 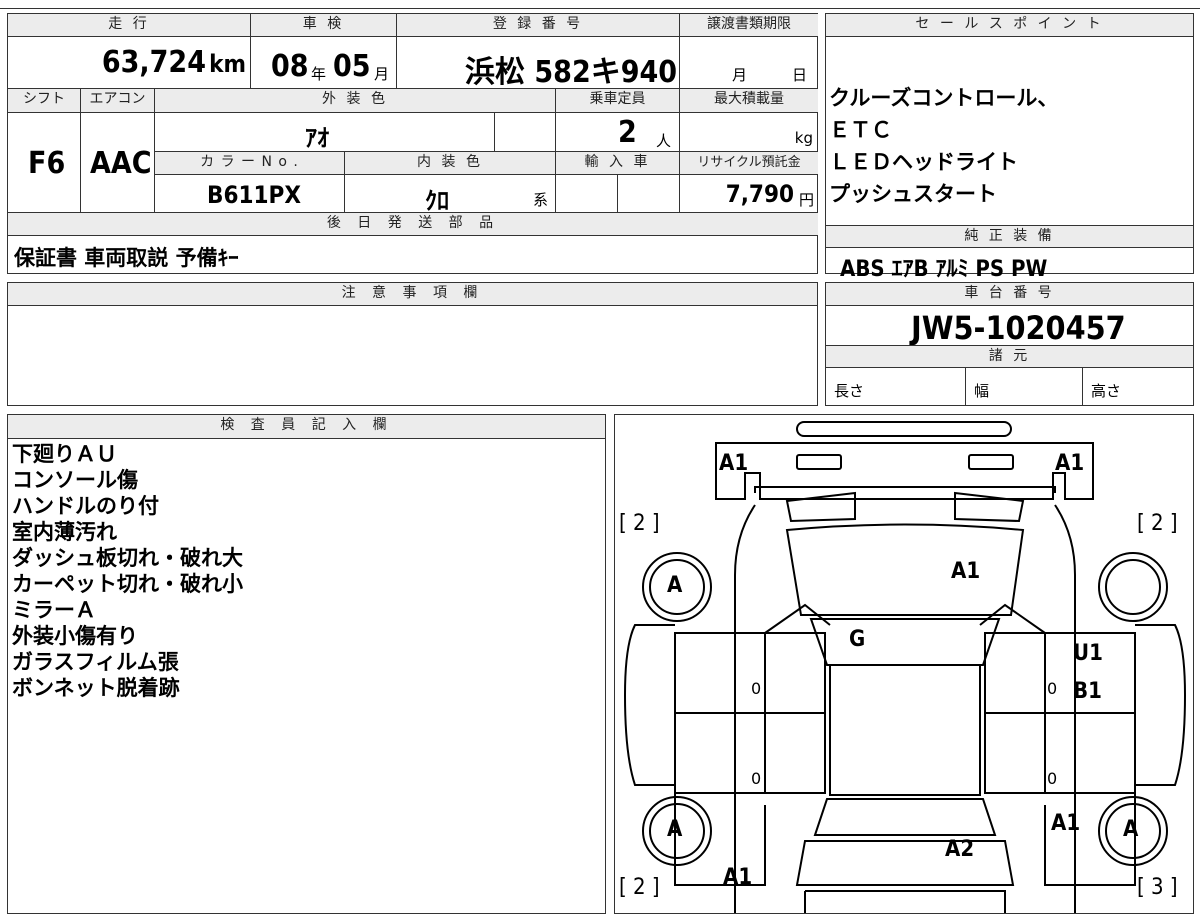 I want to click on label-wheel-front-left: A, so click(x=675, y=585).